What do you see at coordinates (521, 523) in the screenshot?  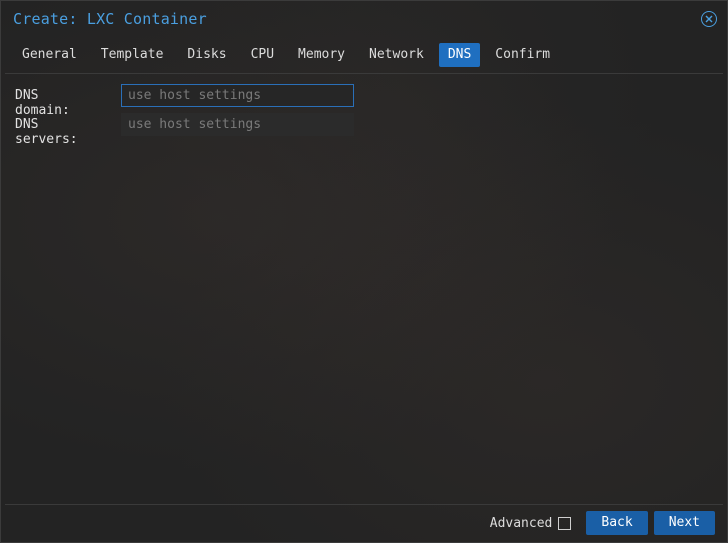 I see `advanced-label: Advanced` at bounding box center [521, 523].